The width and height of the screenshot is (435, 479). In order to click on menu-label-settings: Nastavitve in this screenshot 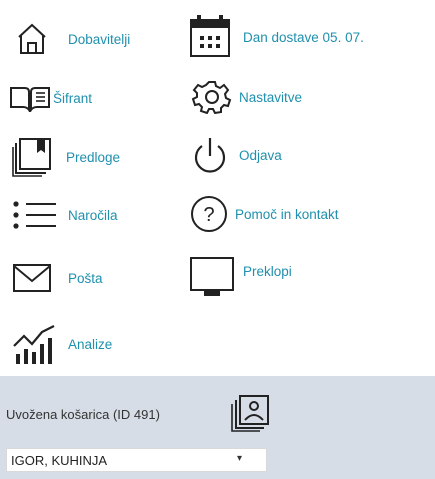, I will do `click(271, 97)`.